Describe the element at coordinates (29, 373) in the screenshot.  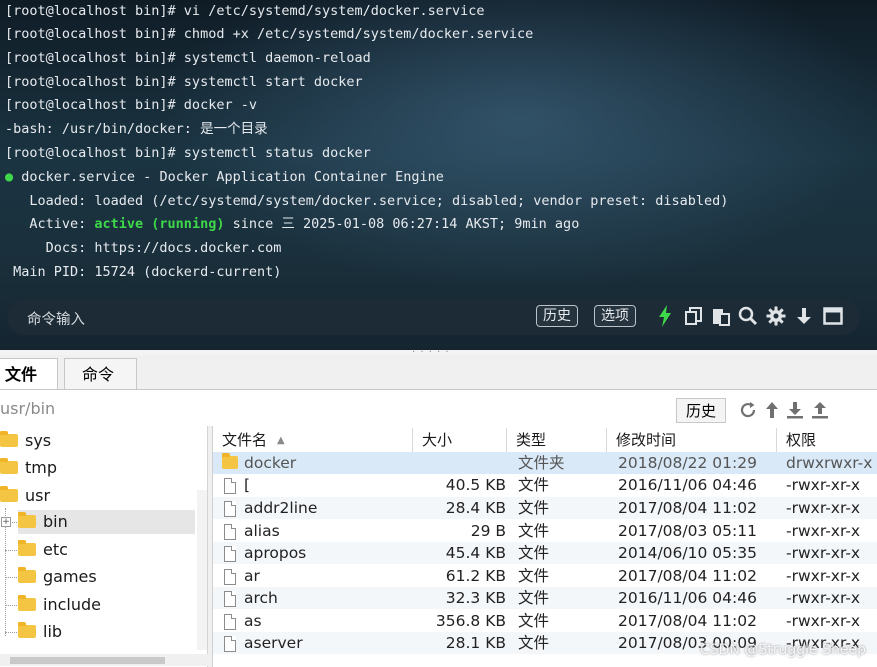
I see `tab-files: 文件` at that location.